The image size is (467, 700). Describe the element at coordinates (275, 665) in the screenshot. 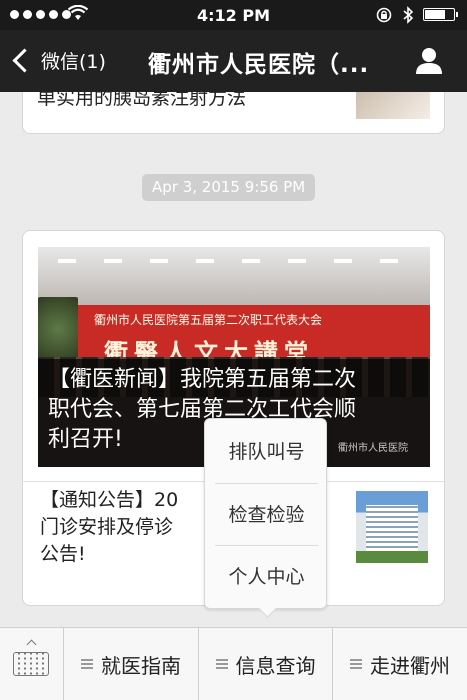

I see `tab-label: 信息查询` at that location.